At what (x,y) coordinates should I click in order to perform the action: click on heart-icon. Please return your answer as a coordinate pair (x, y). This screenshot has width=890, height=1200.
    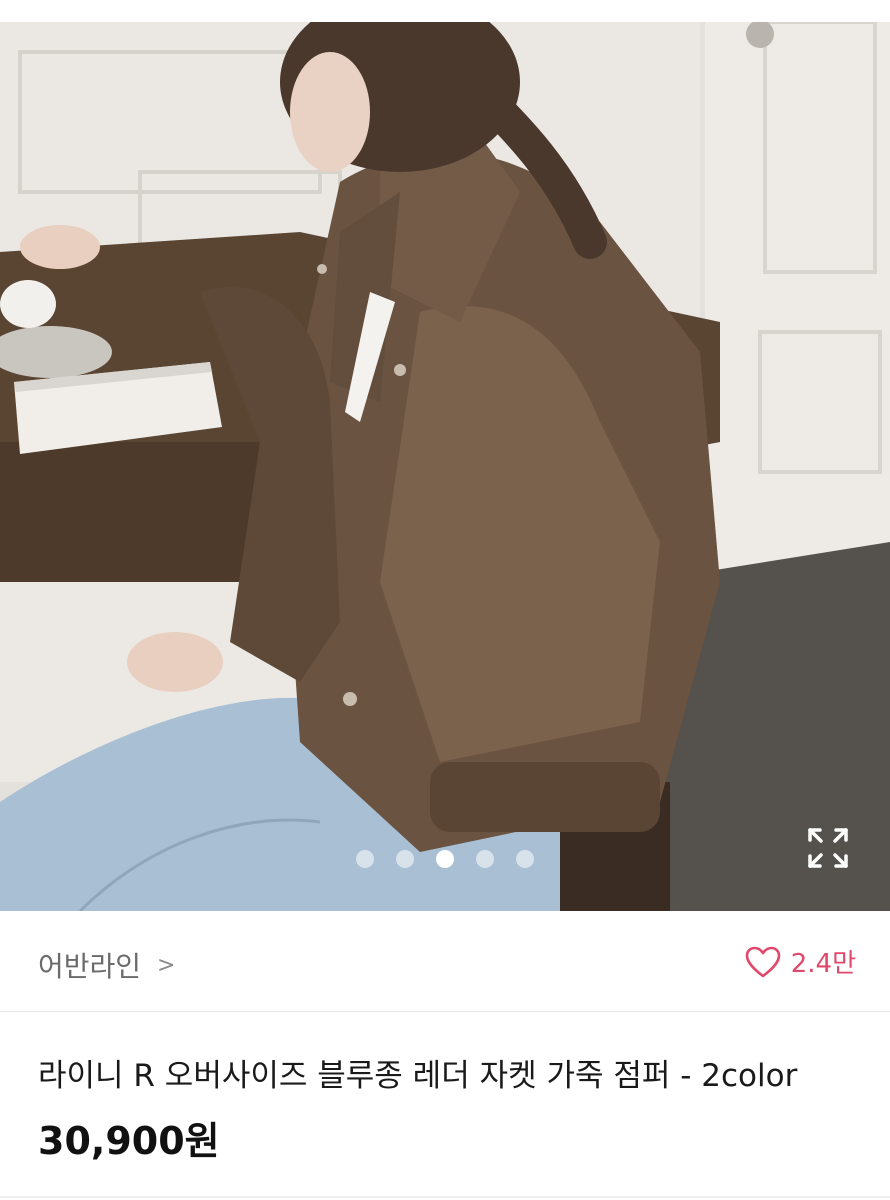
    Looking at the image, I should click on (763, 961).